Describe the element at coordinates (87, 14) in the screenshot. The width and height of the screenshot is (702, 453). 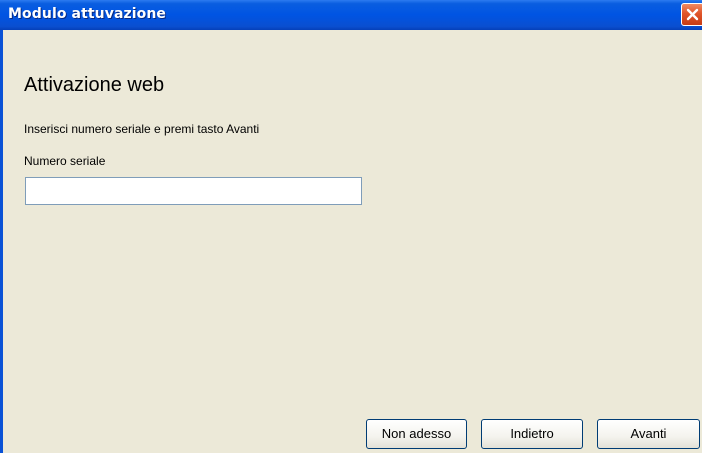
I see `window-title: Modulo attuvazione` at that location.